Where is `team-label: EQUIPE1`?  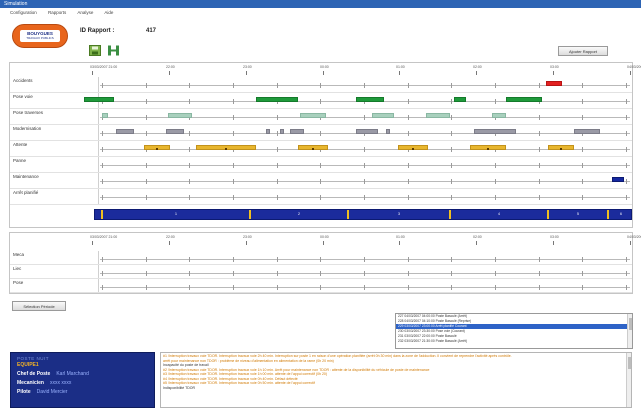
team-label: EQUIPE1 is located at coordinates (28, 365).